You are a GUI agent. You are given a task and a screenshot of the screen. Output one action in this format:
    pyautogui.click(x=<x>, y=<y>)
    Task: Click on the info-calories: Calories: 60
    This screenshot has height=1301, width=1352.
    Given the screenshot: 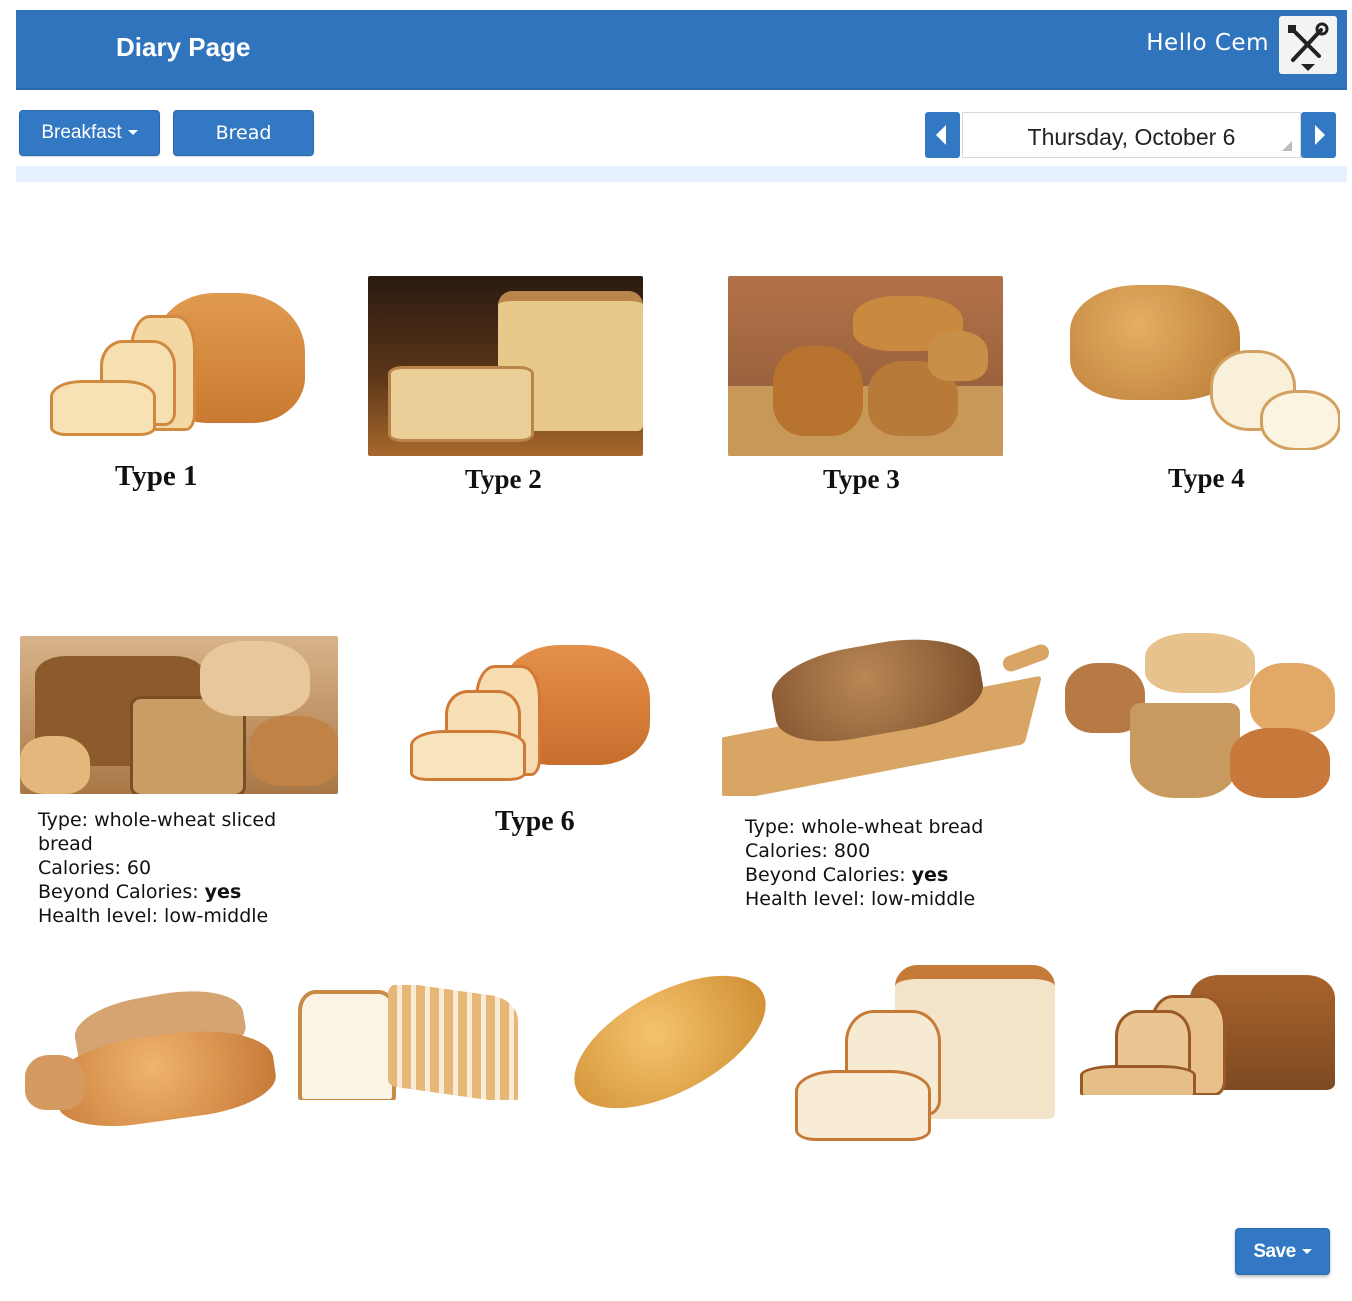 What is the action you would take?
    pyautogui.click(x=95, y=868)
    